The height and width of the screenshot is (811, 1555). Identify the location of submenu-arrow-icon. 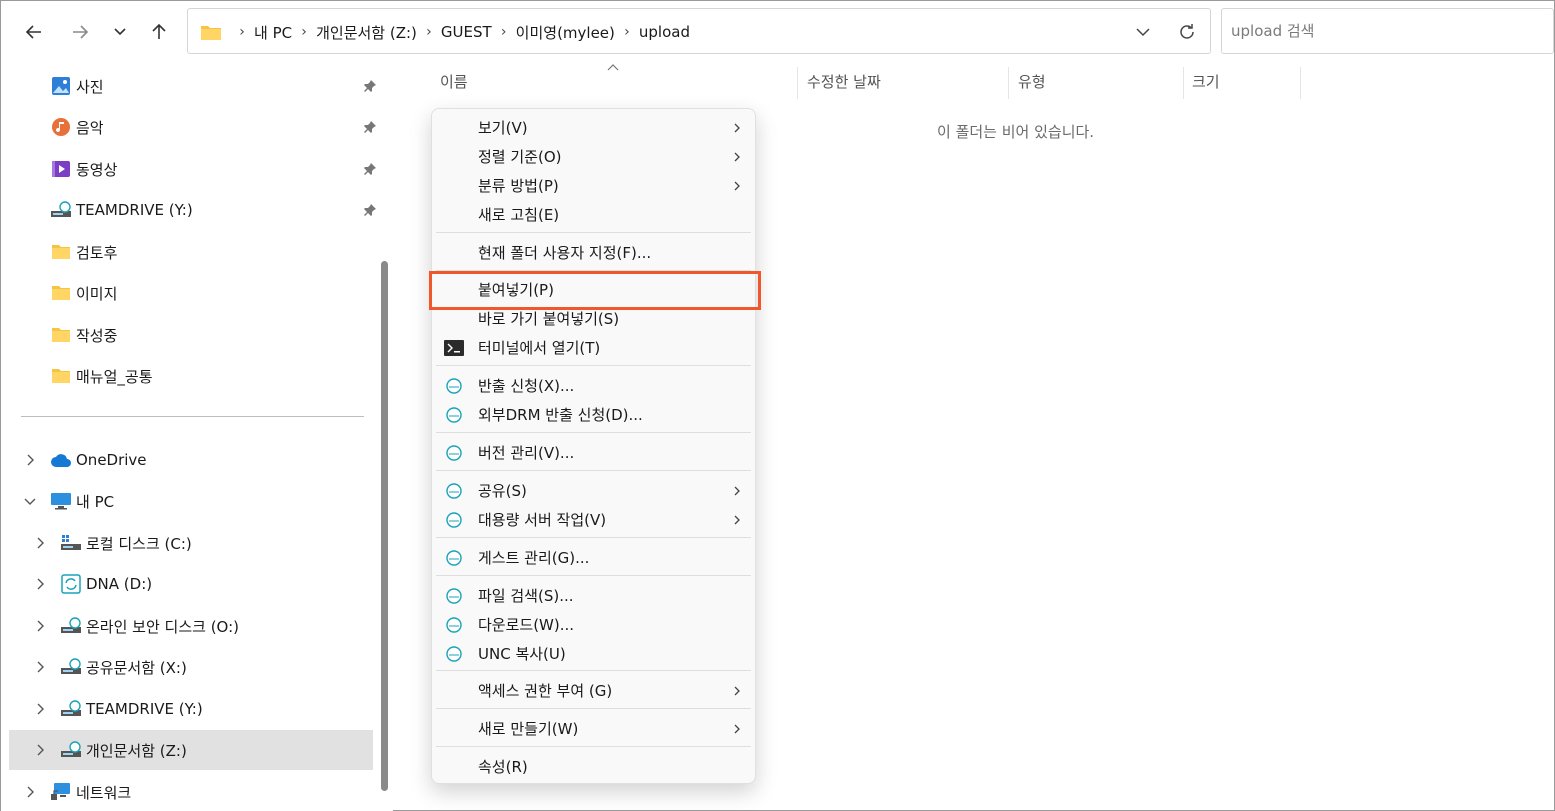
(737, 128).